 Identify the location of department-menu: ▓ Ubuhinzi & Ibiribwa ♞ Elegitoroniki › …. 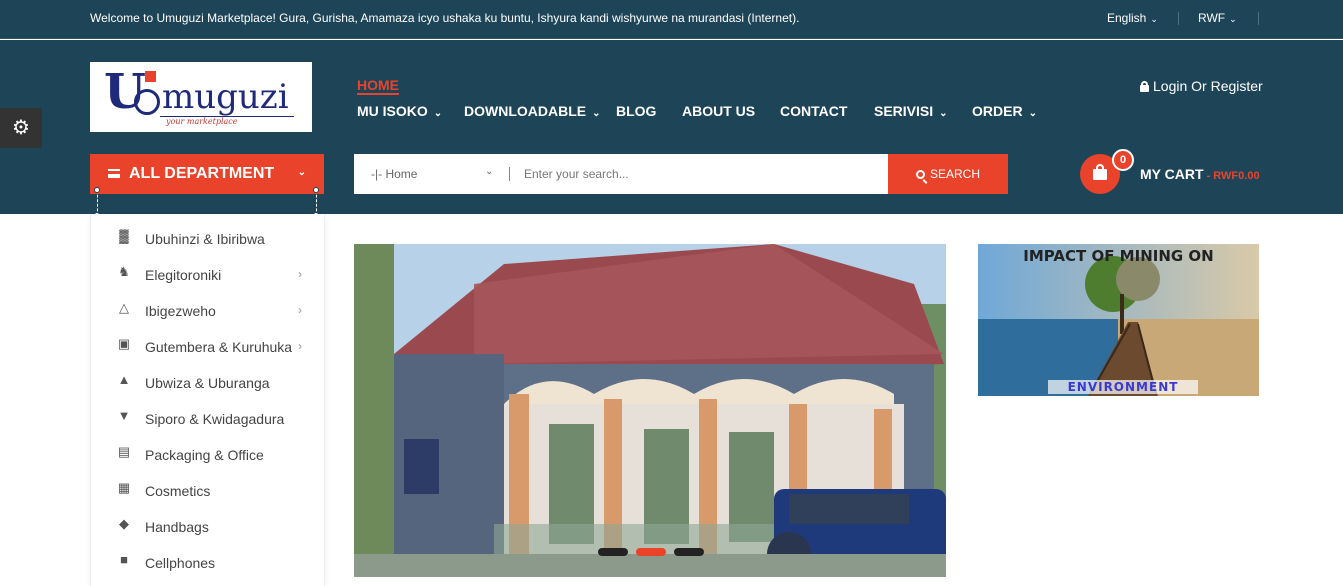
(207, 400).